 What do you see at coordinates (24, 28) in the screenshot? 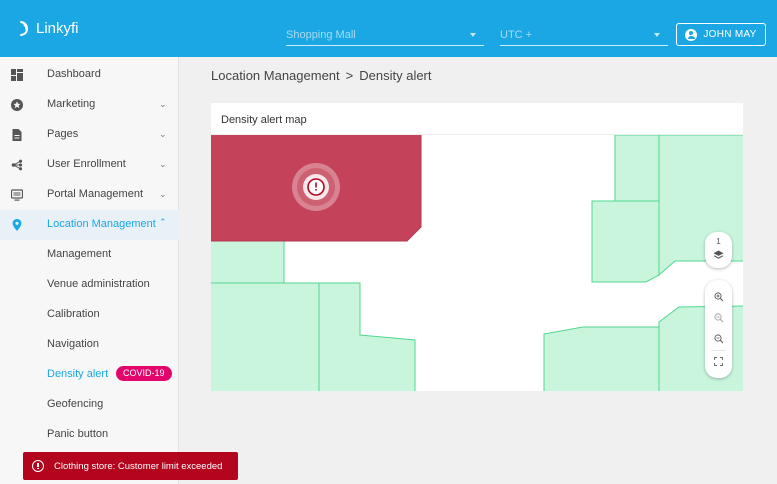
I see `linkyfi-logo-icon` at bounding box center [24, 28].